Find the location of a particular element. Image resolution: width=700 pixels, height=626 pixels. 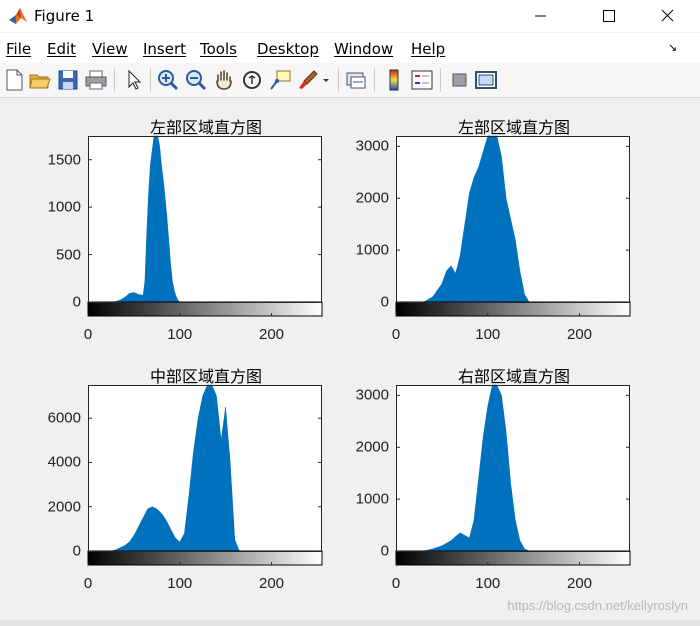

open-file-icon is located at coordinates (40, 80).